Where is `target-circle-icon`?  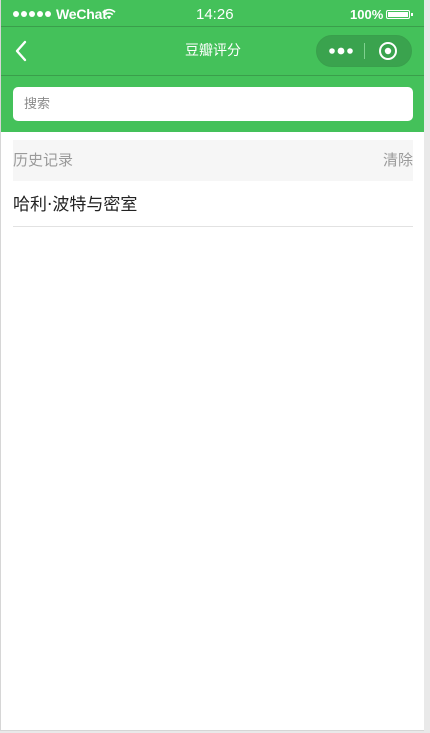 target-circle-icon is located at coordinates (388, 51).